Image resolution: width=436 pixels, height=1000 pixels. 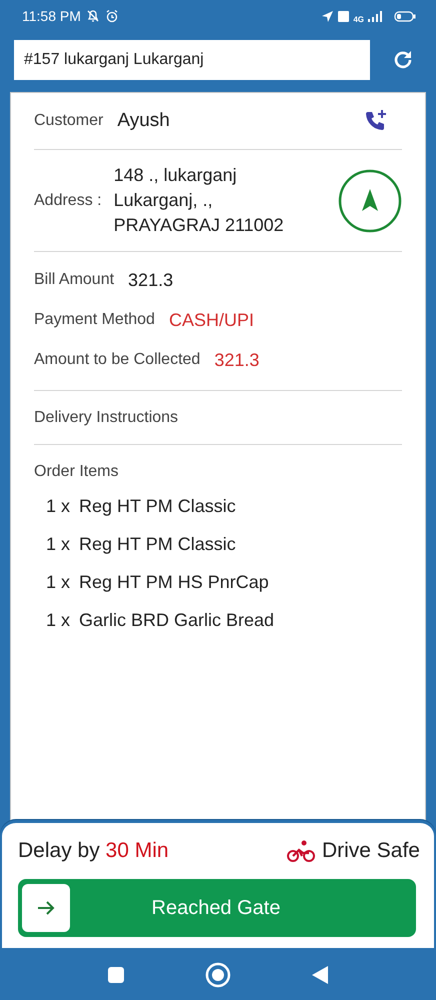 What do you see at coordinates (301, 851) in the screenshot?
I see `cyclist-icon` at bounding box center [301, 851].